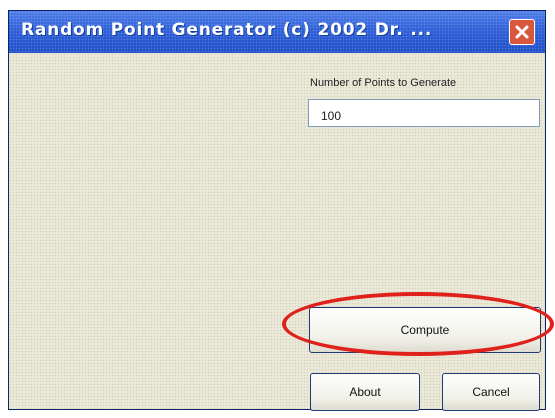 Image resolution: width=555 pixels, height=418 pixels. Describe the element at coordinates (365, 392) in the screenshot. I see `about-button: About` at that location.